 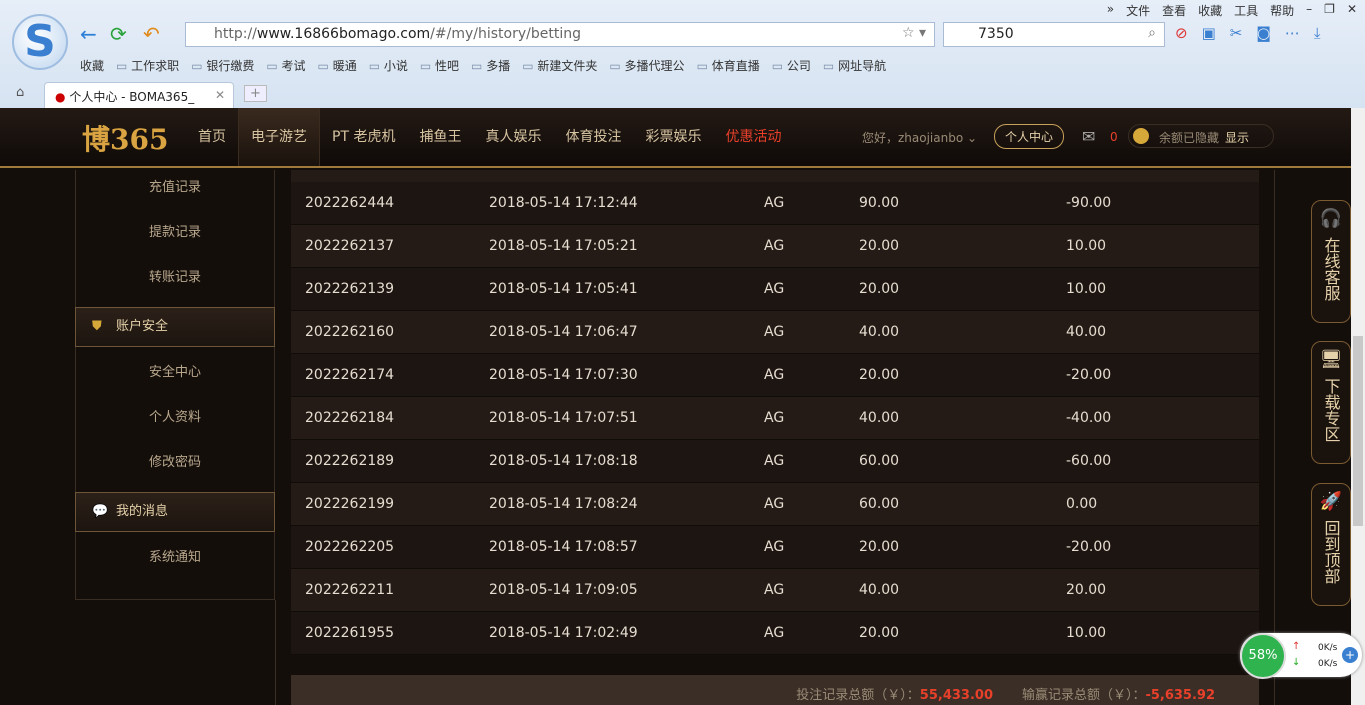 What do you see at coordinates (175, 282) in the screenshot?
I see `sidebar-item-transfer-records: 转账记录` at bounding box center [175, 282].